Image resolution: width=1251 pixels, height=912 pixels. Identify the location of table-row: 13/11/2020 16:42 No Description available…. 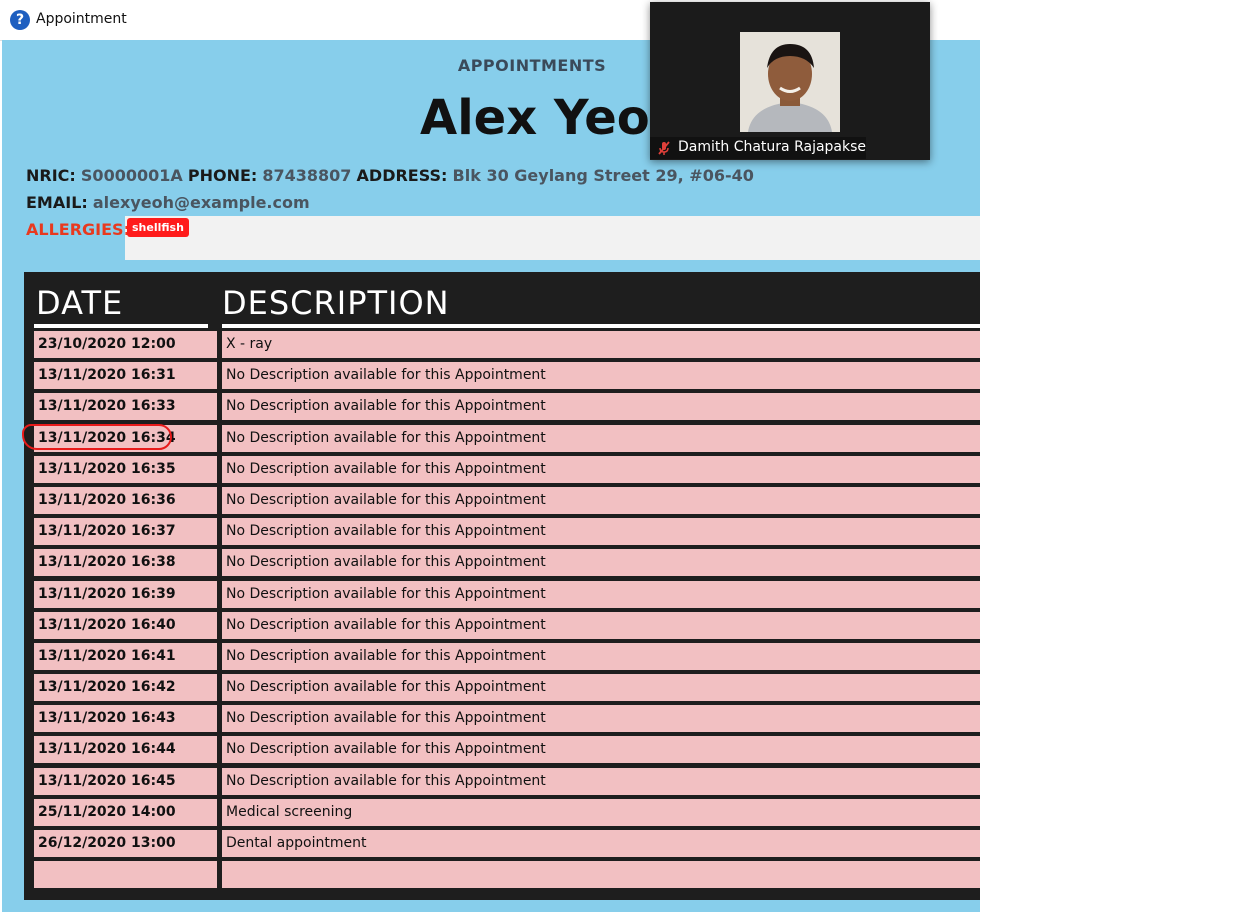
(507, 687).